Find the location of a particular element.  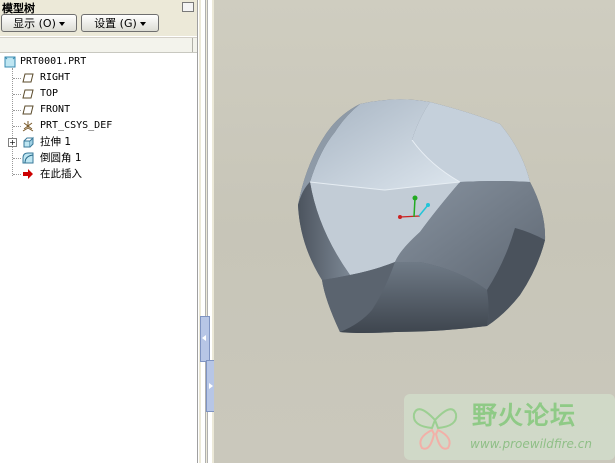

collapse-arrow-icon is located at coordinates (204, 338).